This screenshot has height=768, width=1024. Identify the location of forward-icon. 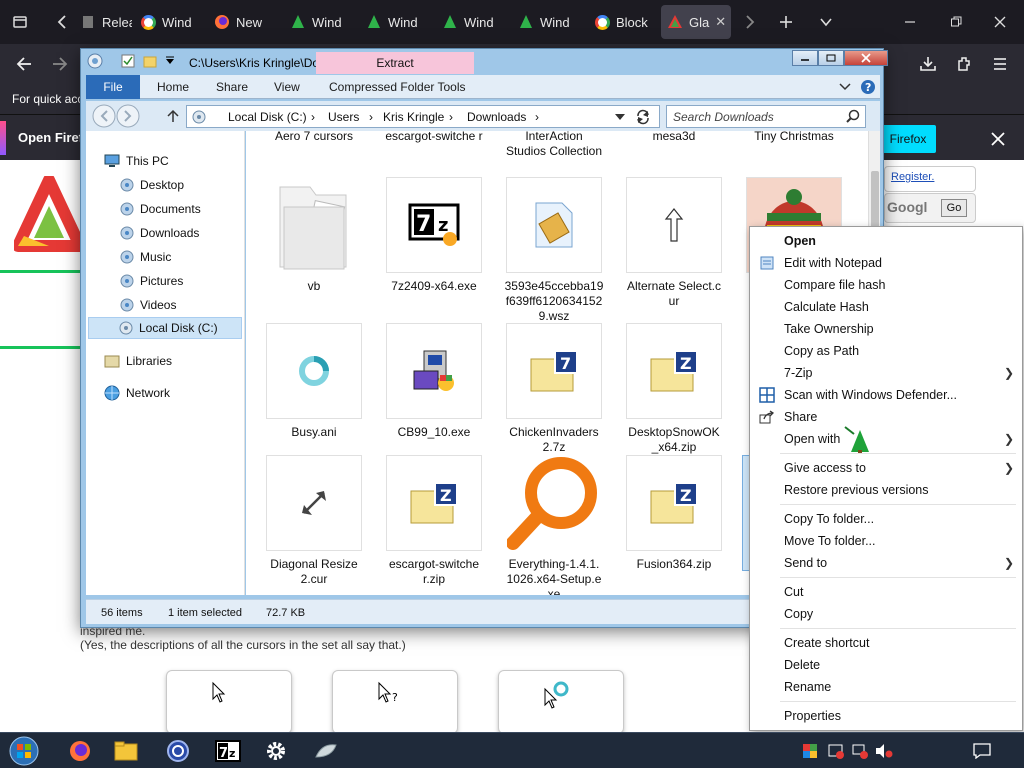
(60, 64).